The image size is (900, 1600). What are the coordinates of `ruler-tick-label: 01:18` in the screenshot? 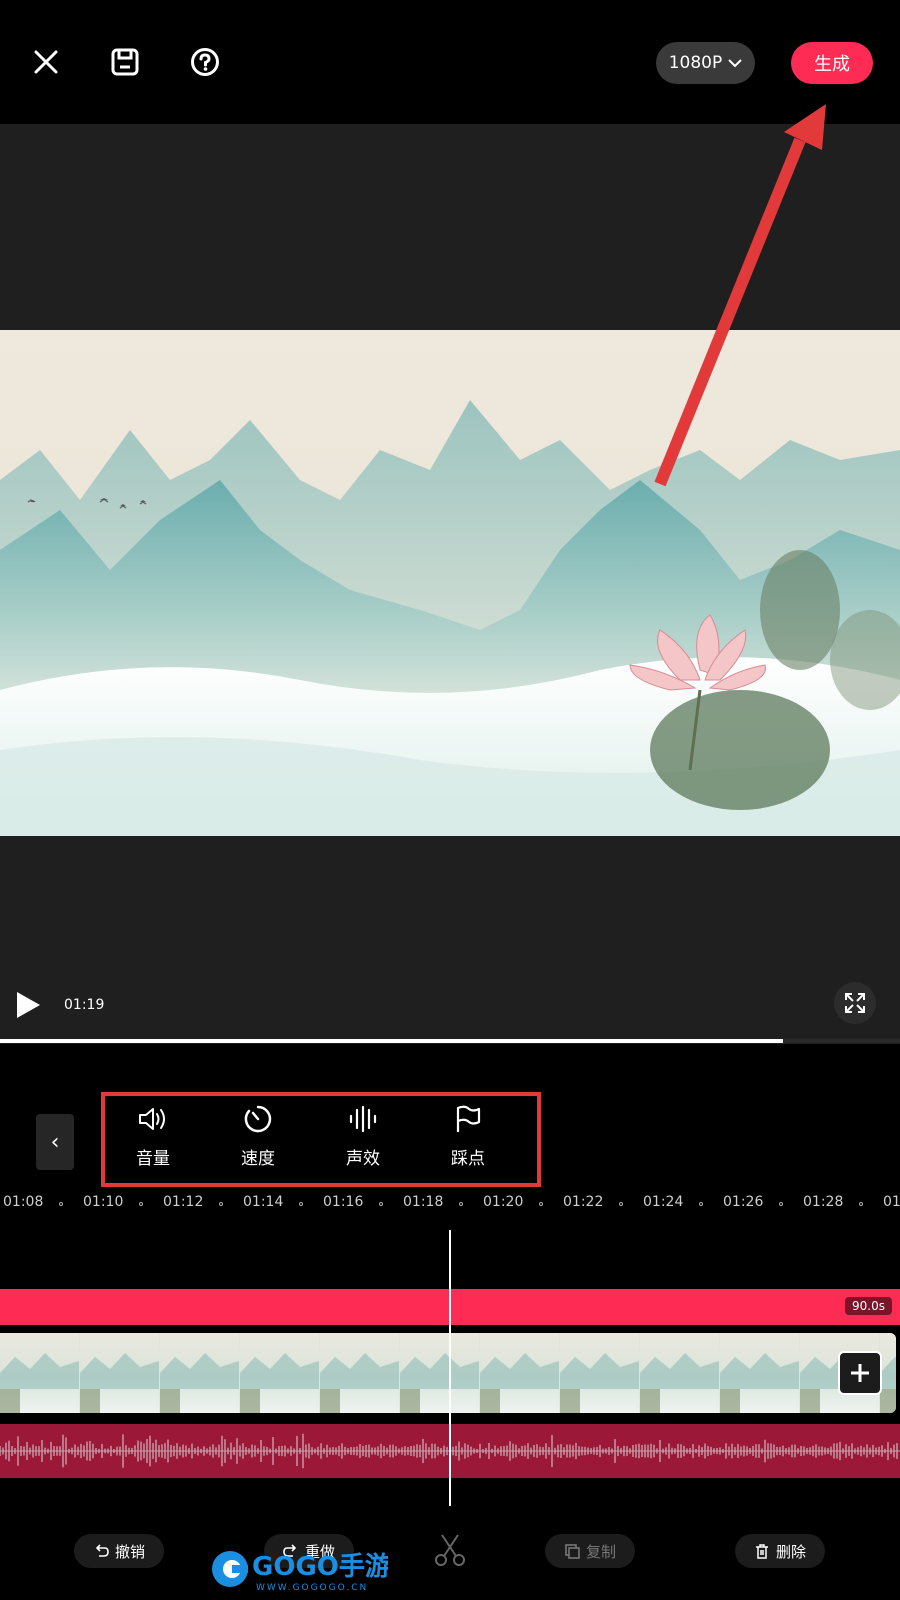 It's located at (423, 1202).